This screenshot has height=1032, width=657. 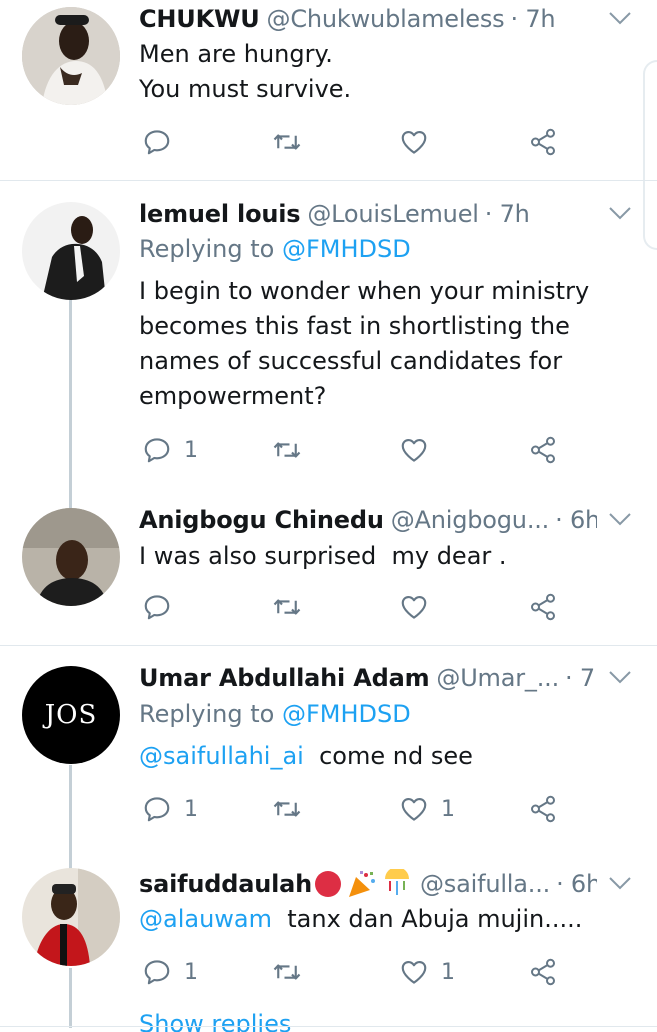 What do you see at coordinates (327, 884) in the screenshot?
I see `red-circle-emoji` at bounding box center [327, 884].